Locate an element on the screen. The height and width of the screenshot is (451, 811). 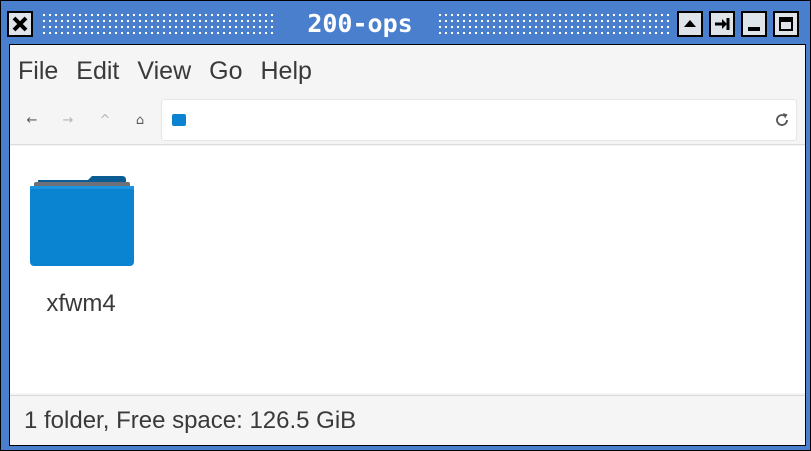
close-button is located at coordinates (20, 24).